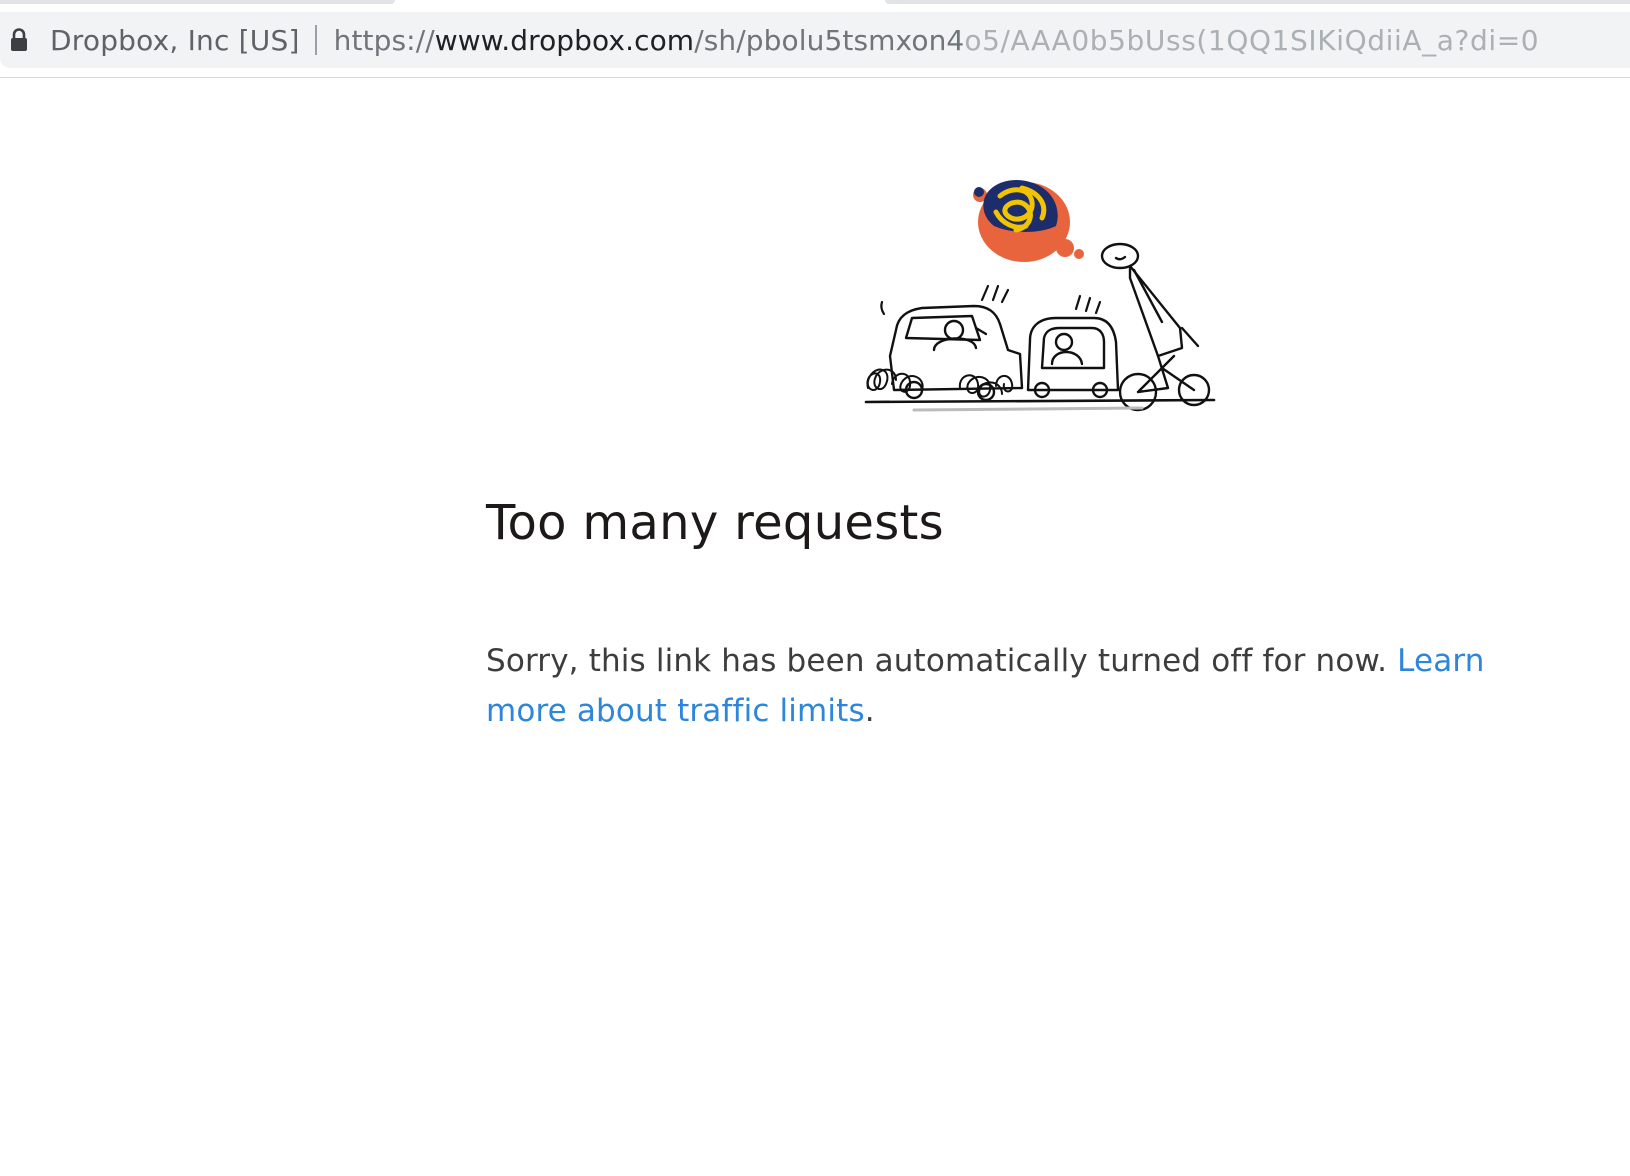  What do you see at coordinates (815, 2) in the screenshot?
I see `tab-strip` at bounding box center [815, 2].